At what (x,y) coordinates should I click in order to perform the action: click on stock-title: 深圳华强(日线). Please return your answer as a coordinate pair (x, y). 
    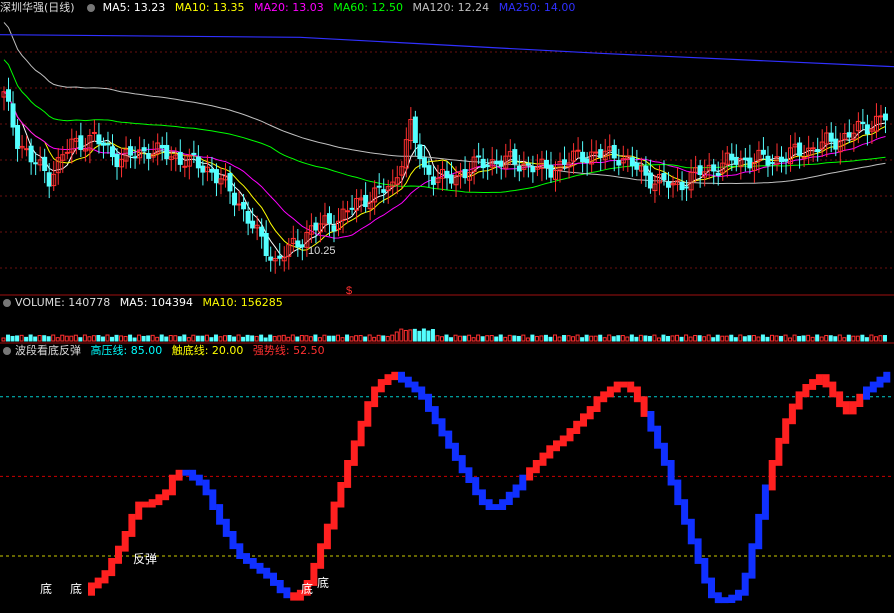
    Looking at the image, I should click on (37, 7).